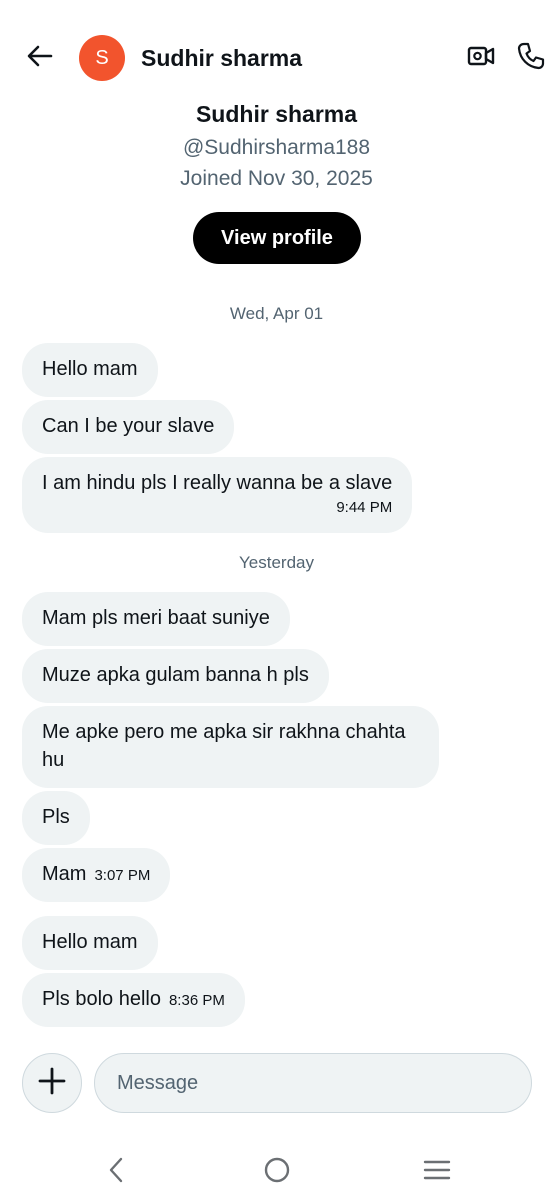 The image size is (553, 1200). I want to click on date-separator: Wed, Apr 01, so click(276, 313).